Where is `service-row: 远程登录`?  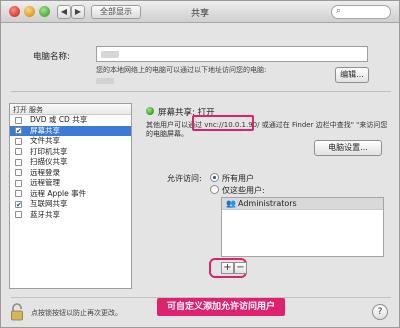
service-row: 远程登录 is located at coordinates (70, 173).